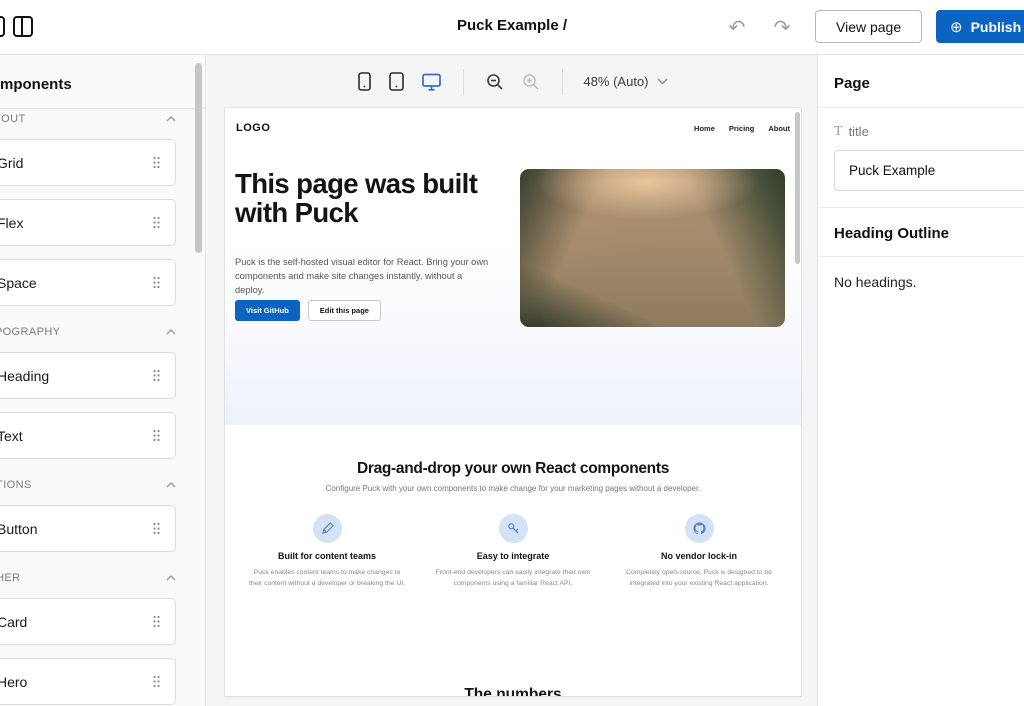 This screenshot has width=1024, height=706. I want to click on component-label: Text, so click(11, 435).